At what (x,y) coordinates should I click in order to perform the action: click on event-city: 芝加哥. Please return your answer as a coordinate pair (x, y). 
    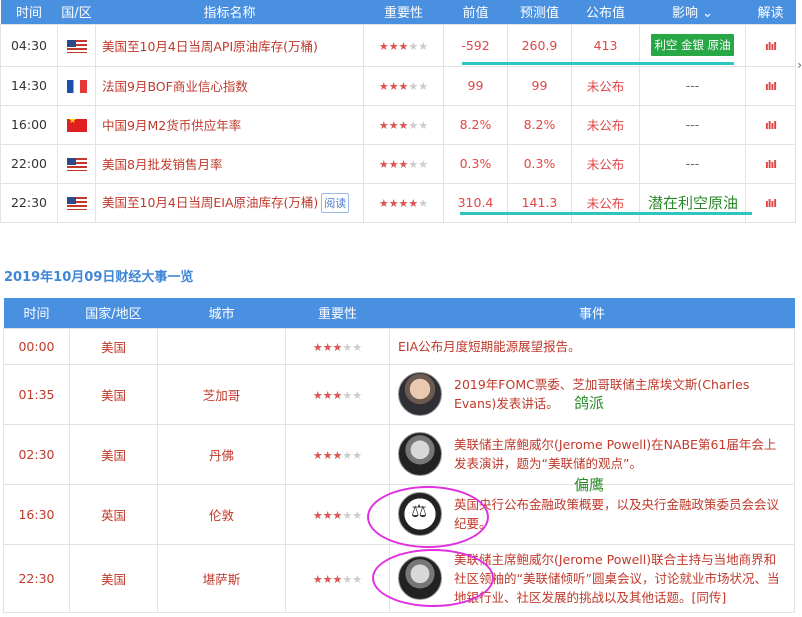
    Looking at the image, I should click on (221, 394).